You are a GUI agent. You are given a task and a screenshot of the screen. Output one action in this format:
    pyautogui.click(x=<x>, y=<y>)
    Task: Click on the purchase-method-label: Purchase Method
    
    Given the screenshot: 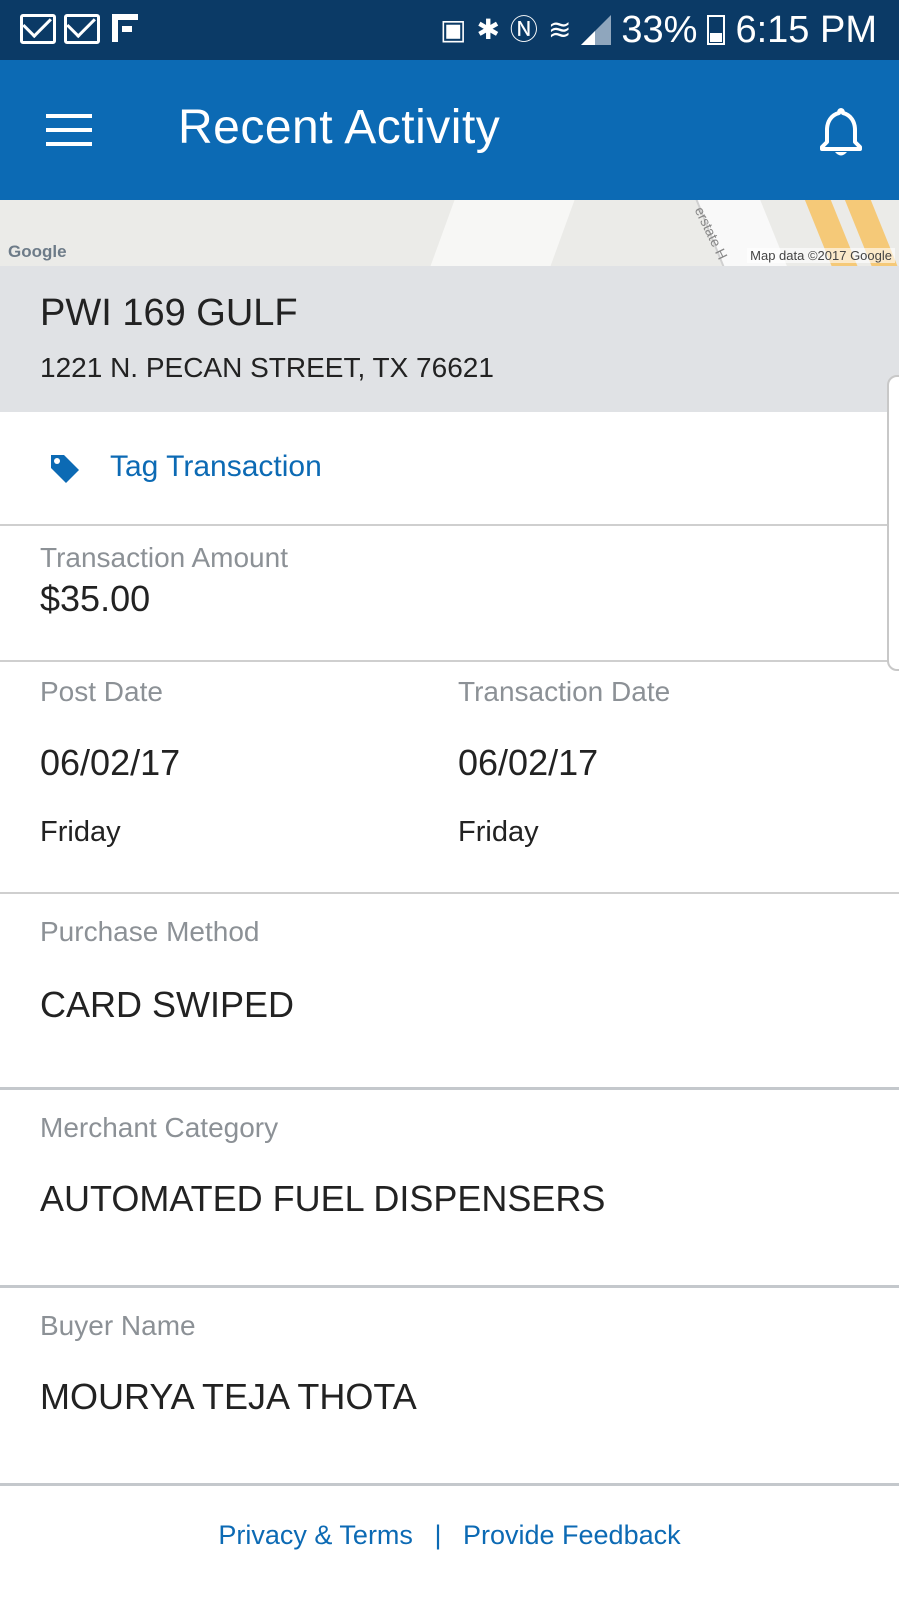 What is the action you would take?
    pyautogui.click(x=150, y=931)
    